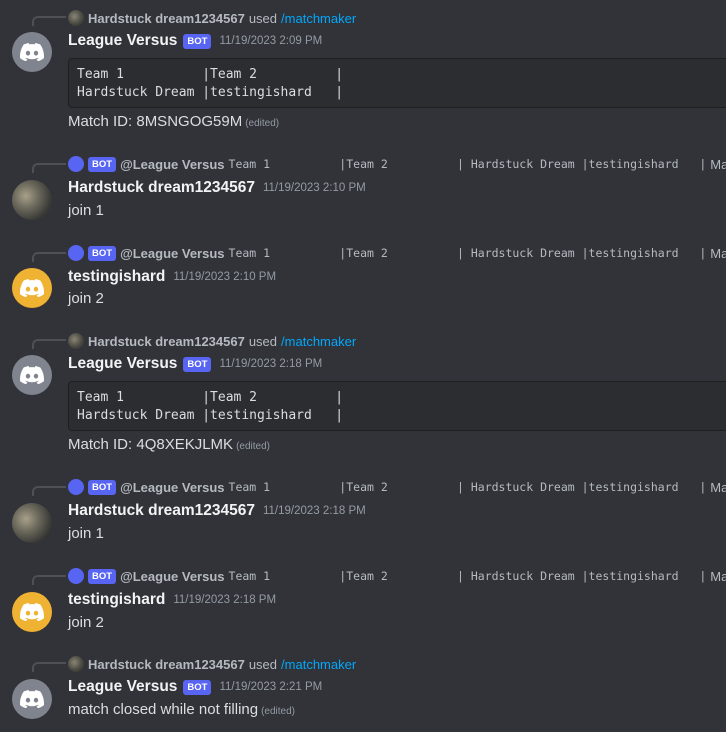  Describe the element at coordinates (172, 600) in the screenshot. I see `message-header: testingishard 11/19/2023 2:18 PM` at that location.